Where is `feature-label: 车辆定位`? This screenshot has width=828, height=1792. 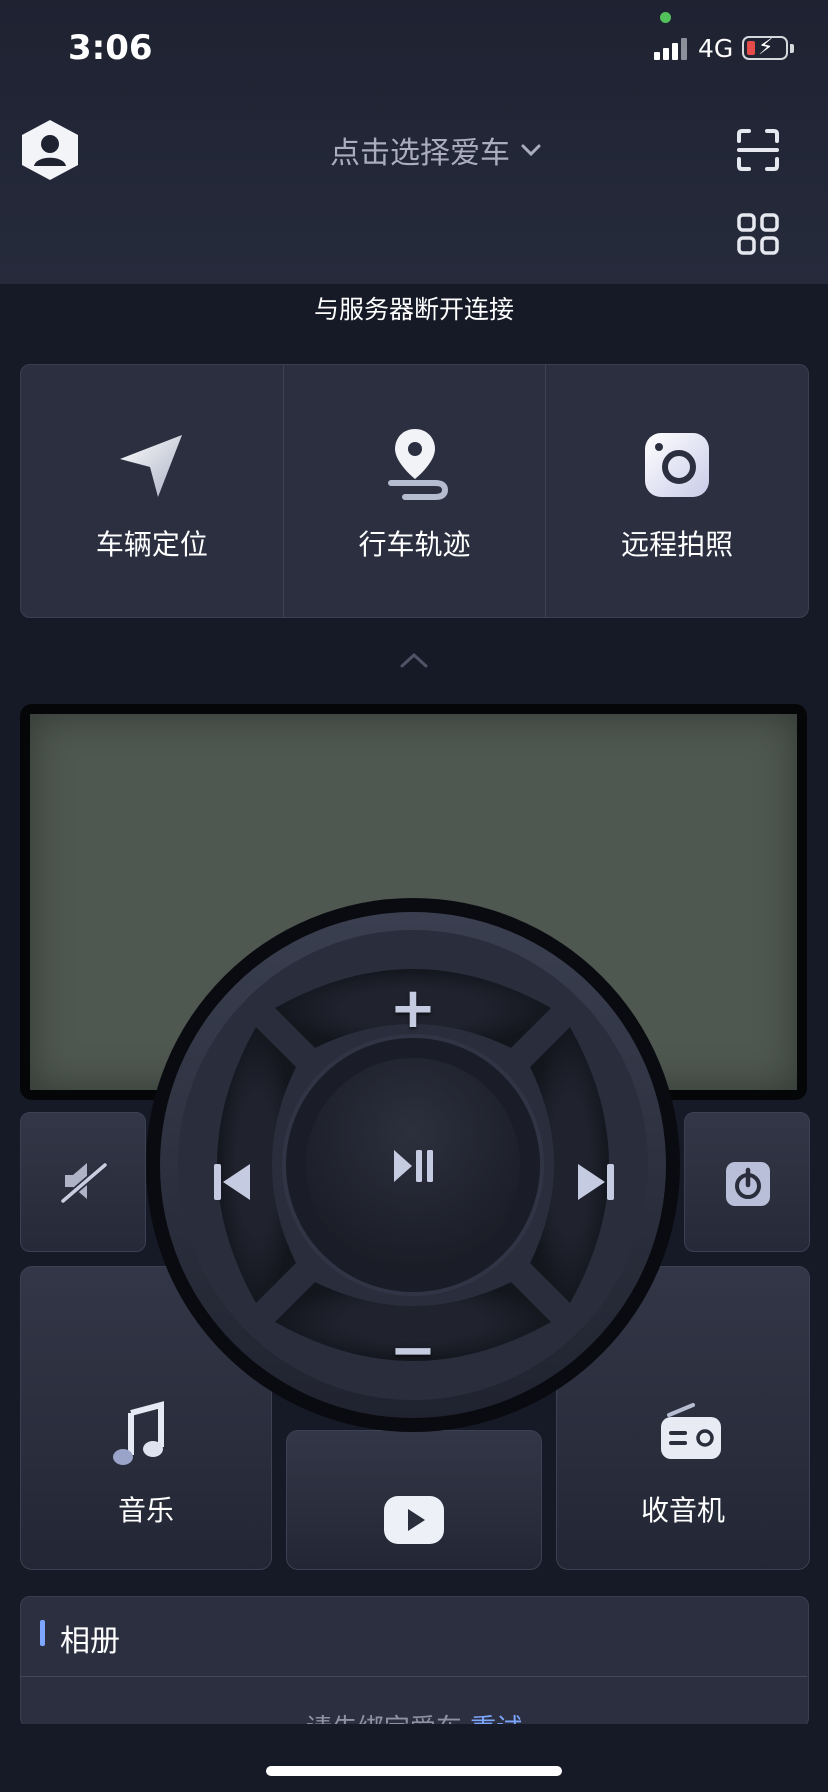 feature-label: 车辆定位 is located at coordinates (151, 544).